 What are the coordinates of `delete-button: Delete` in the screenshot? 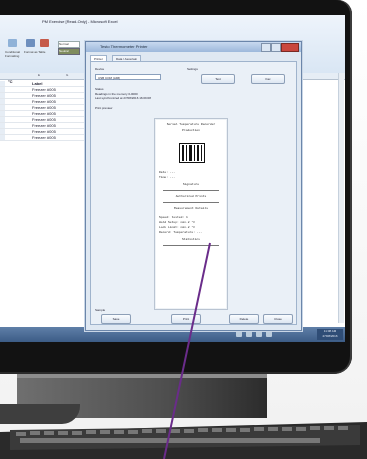 It's located at (244, 319).